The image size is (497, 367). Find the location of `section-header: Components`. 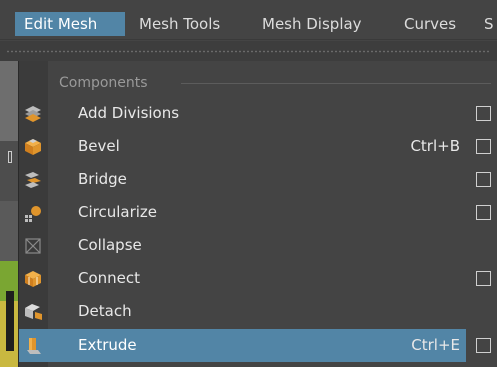

section-header: Components is located at coordinates (103, 83).